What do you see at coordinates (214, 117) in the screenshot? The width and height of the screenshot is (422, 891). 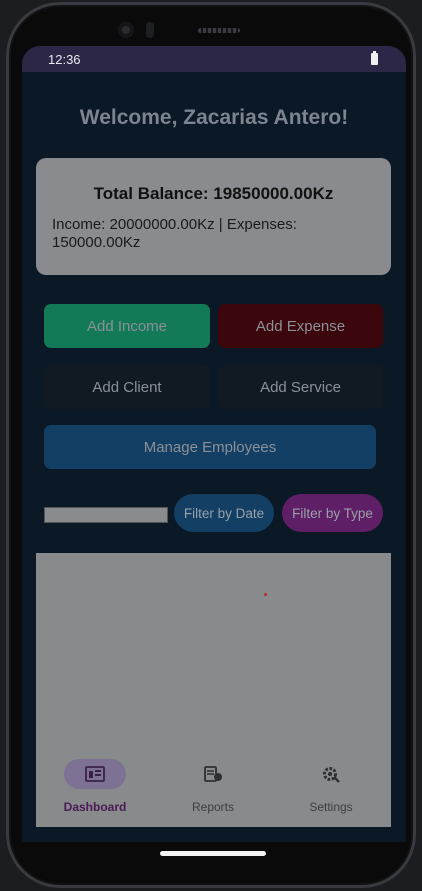 I see `welcome-title: Welcome, Zacarias Antero!` at bounding box center [214, 117].